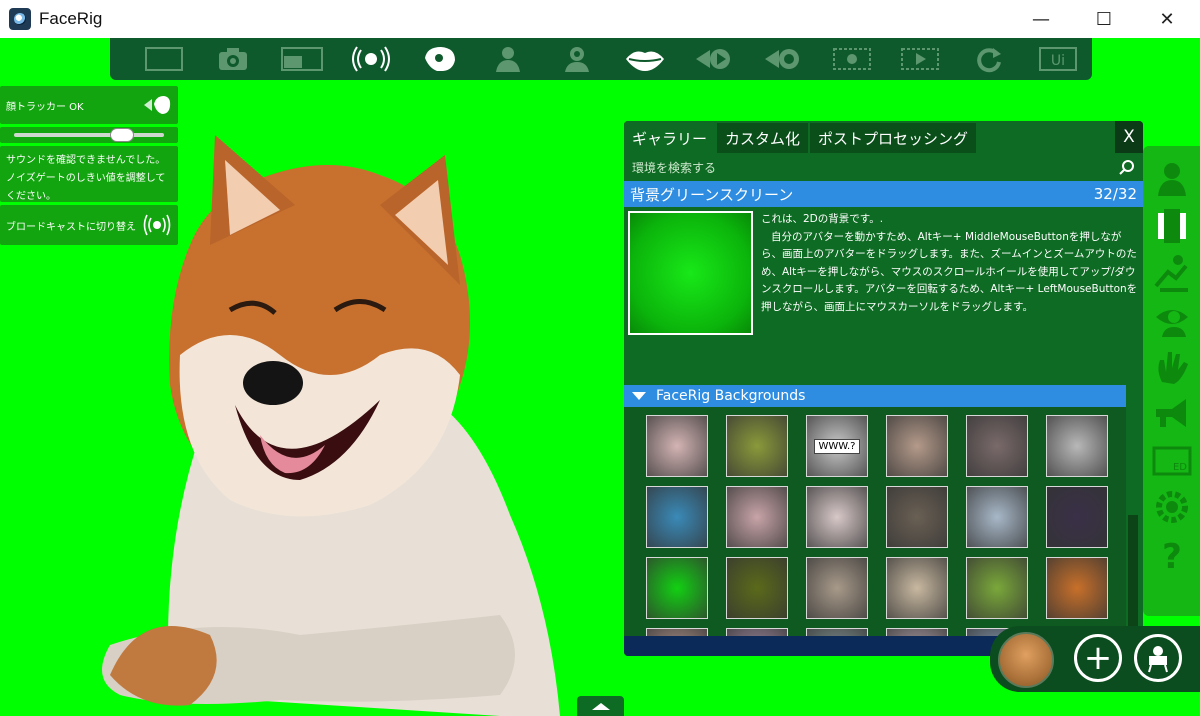 The width and height of the screenshot is (1200, 716). I want to click on selected-thumbnail, so click(690, 273).